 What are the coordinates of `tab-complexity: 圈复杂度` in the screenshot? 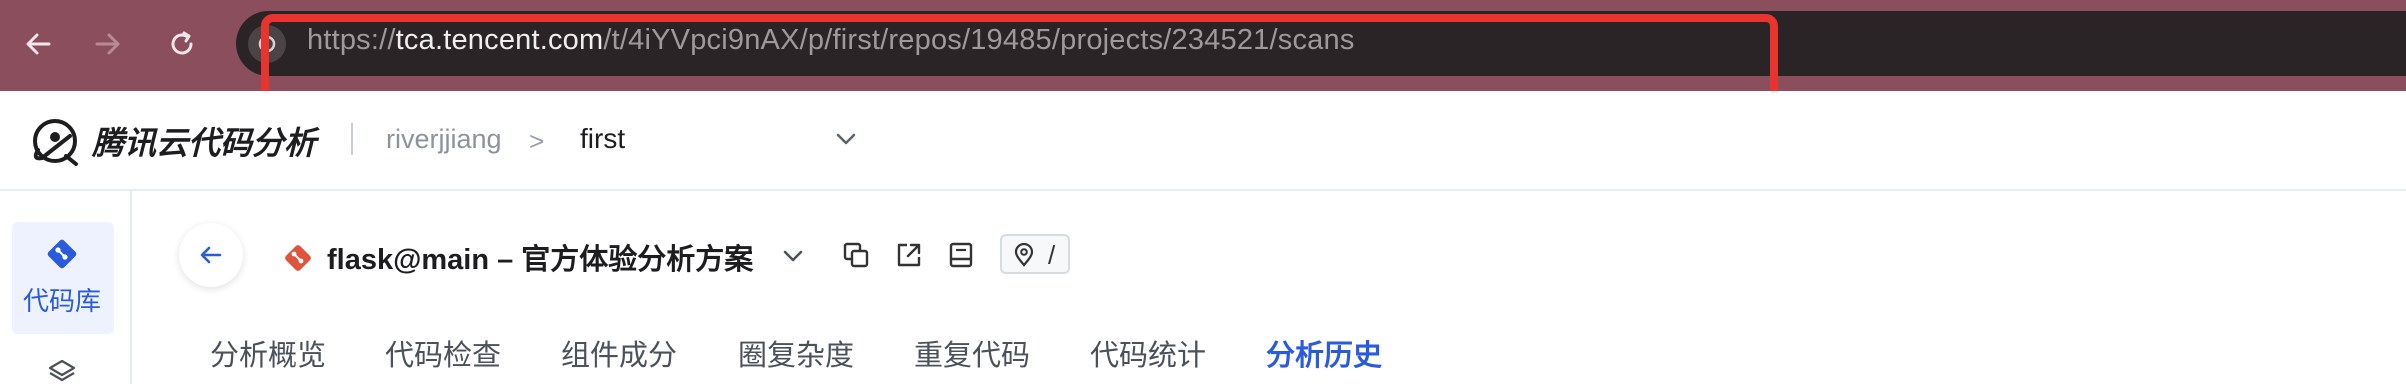 It's located at (796, 353).